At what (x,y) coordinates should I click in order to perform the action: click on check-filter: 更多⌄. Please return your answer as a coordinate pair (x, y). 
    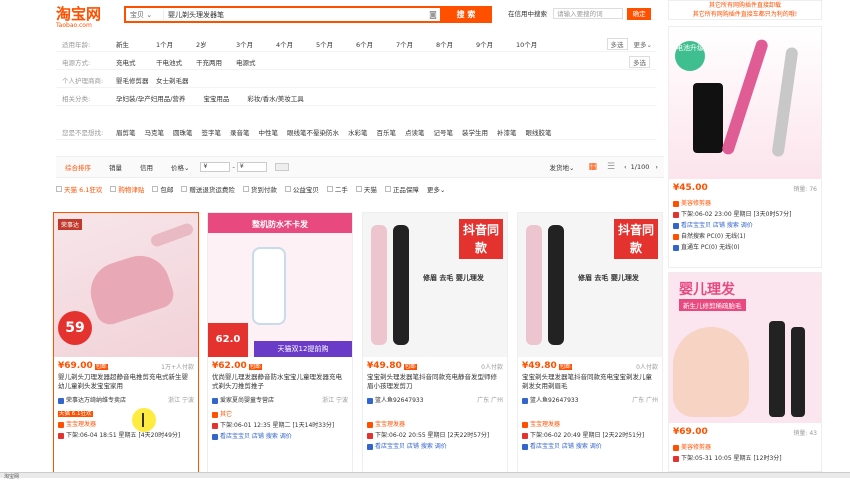
    Looking at the image, I should click on (436, 189).